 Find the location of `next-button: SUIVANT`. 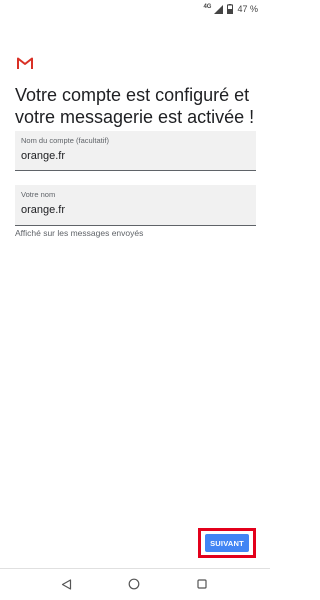

next-button: SUIVANT is located at coordinates (227, 543).